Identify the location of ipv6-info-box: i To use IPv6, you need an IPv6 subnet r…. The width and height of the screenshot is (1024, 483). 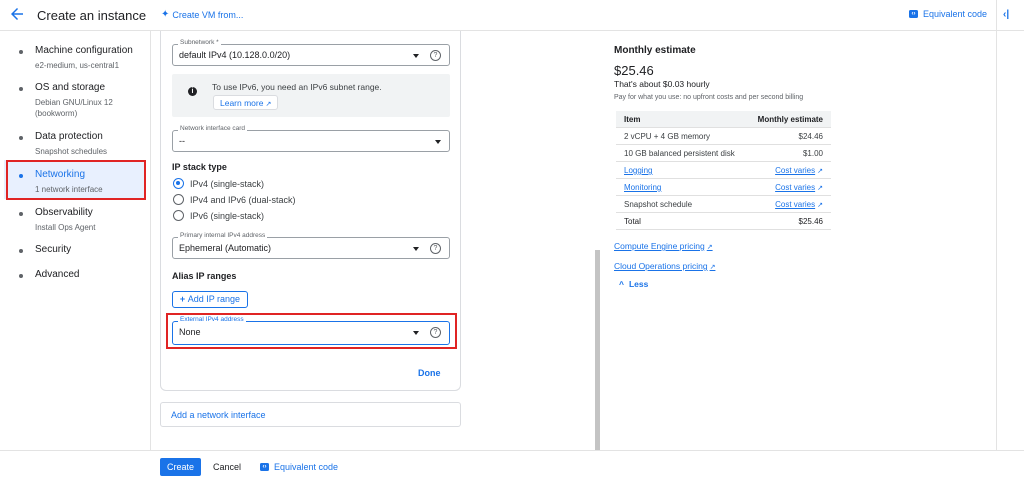
(311, 95).